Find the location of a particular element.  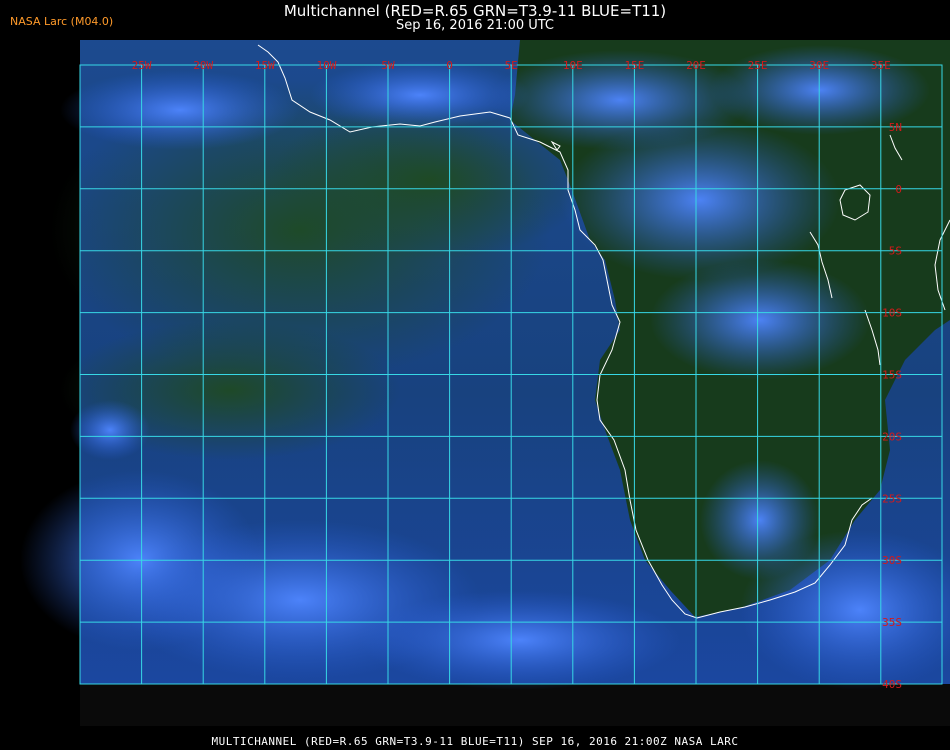

latitude-label: 5N is located at coordinates (895, 127).